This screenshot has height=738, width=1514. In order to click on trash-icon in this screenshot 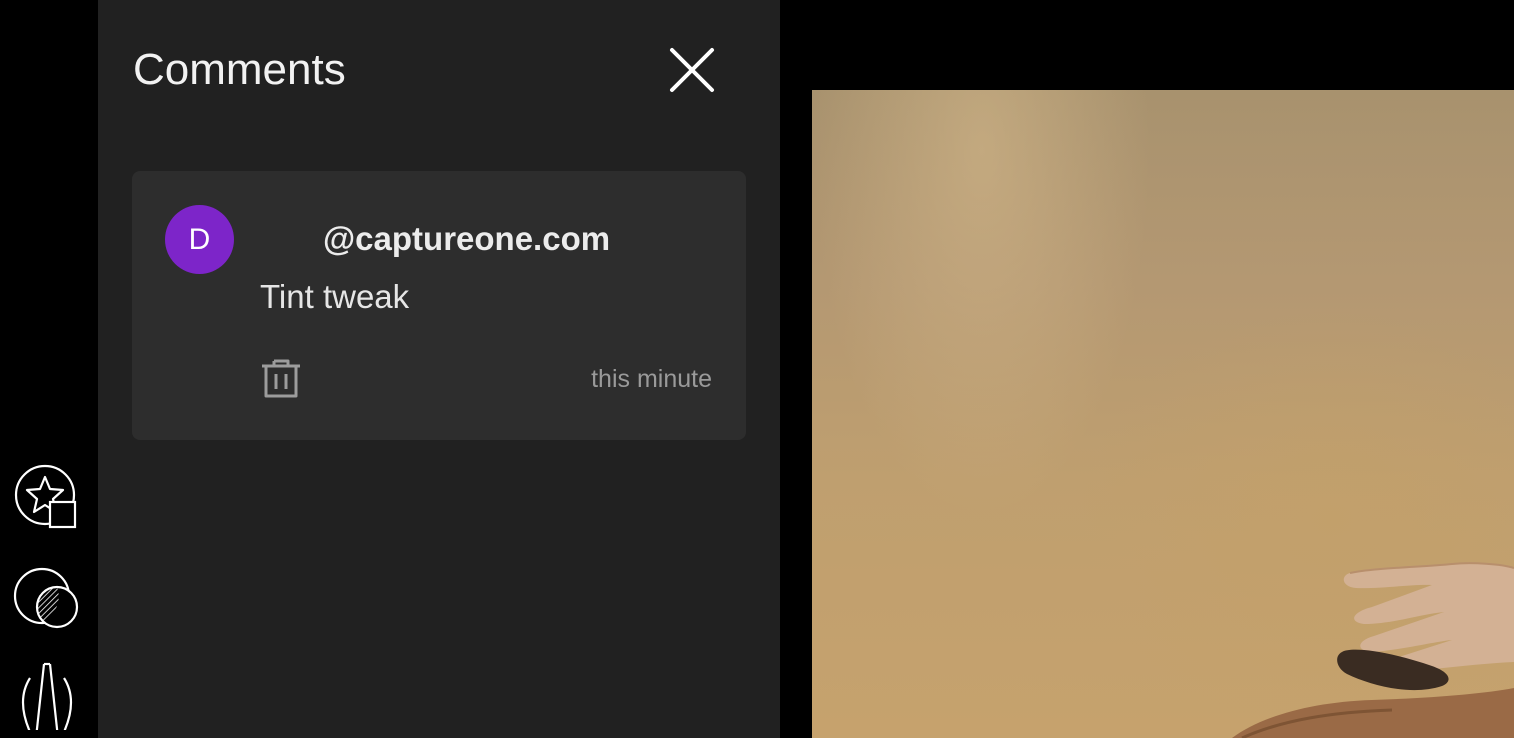, I will do `click(281, 378)`.